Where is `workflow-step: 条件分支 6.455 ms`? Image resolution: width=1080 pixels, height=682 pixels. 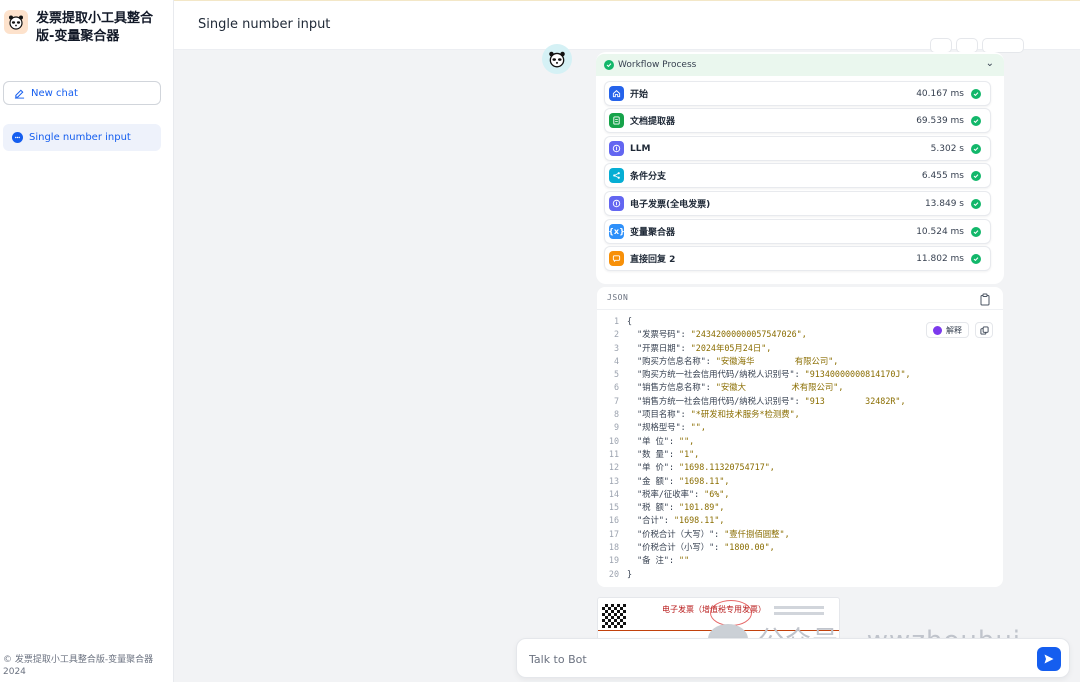
workflow-step: 条件分支 6.455 ms is located at coordinates (797, 175).